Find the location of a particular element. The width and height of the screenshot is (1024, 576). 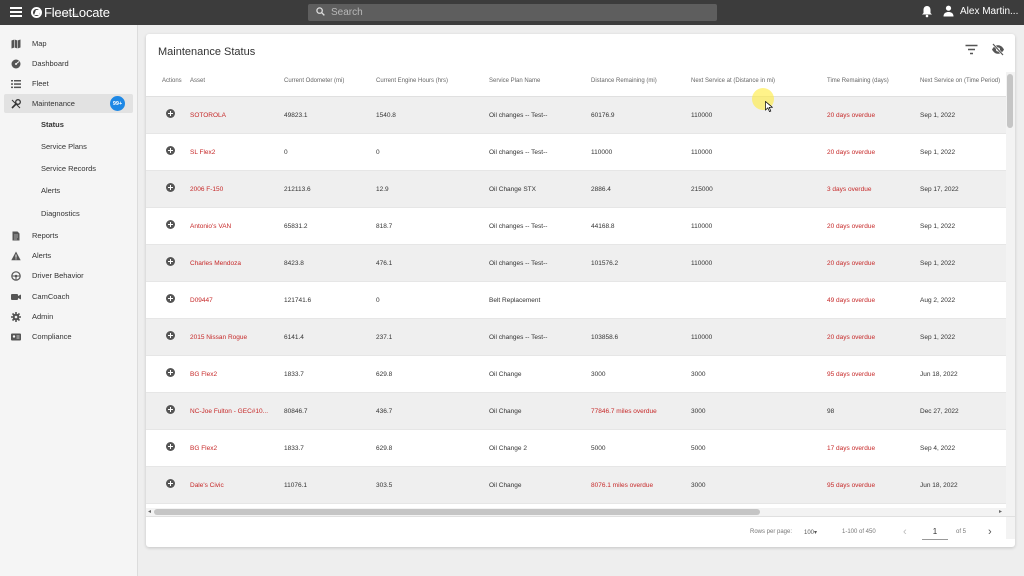

sidebar-item-dashboard: Dashboard is located at coordinates (68, 63).